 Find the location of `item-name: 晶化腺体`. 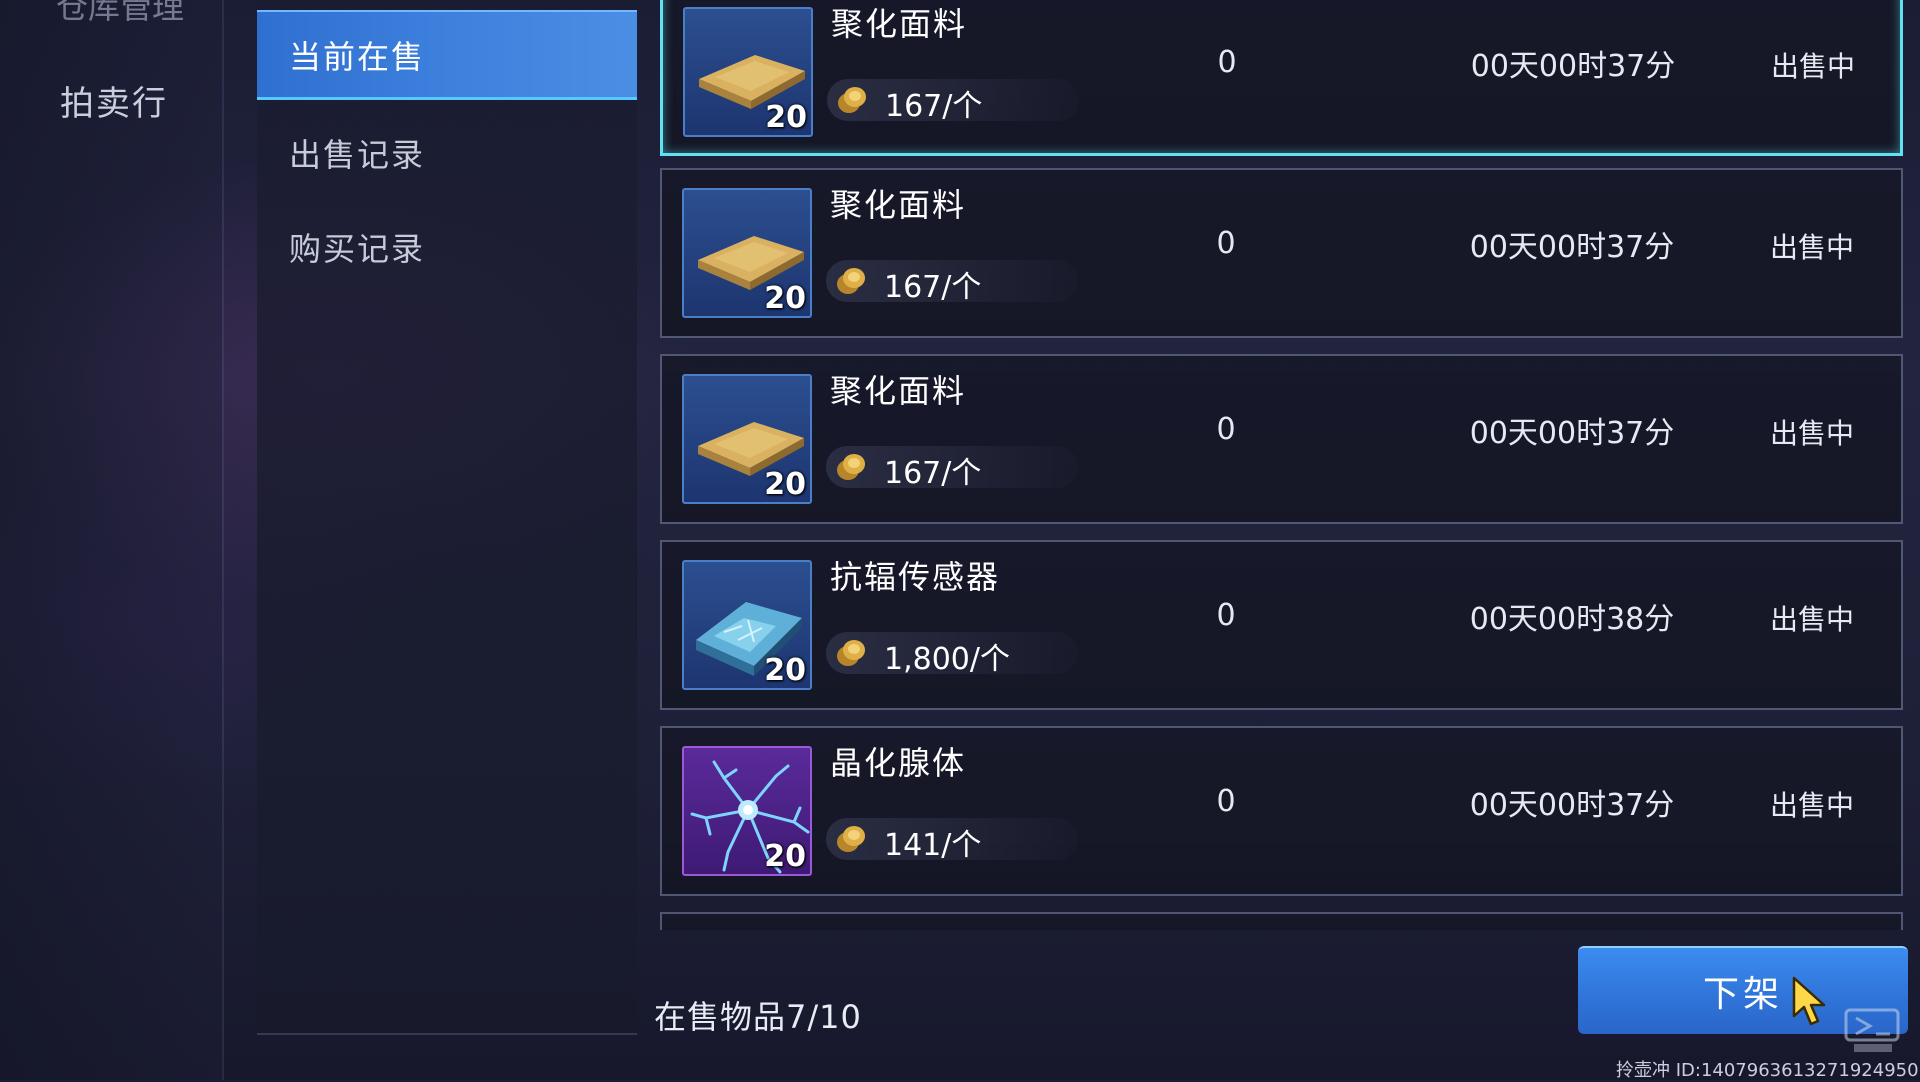

item-name: 晶化腺体 is located at coordinates (898, 763).